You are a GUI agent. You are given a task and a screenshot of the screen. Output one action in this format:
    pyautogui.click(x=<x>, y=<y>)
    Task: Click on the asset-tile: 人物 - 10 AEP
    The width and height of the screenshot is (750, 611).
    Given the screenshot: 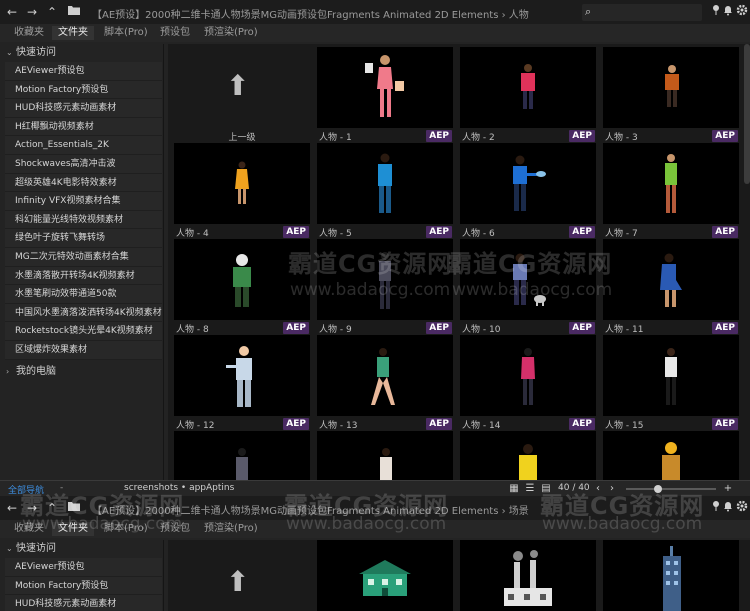 What is the action you would take?
    pyautogui.click(x=528, y=287)
    